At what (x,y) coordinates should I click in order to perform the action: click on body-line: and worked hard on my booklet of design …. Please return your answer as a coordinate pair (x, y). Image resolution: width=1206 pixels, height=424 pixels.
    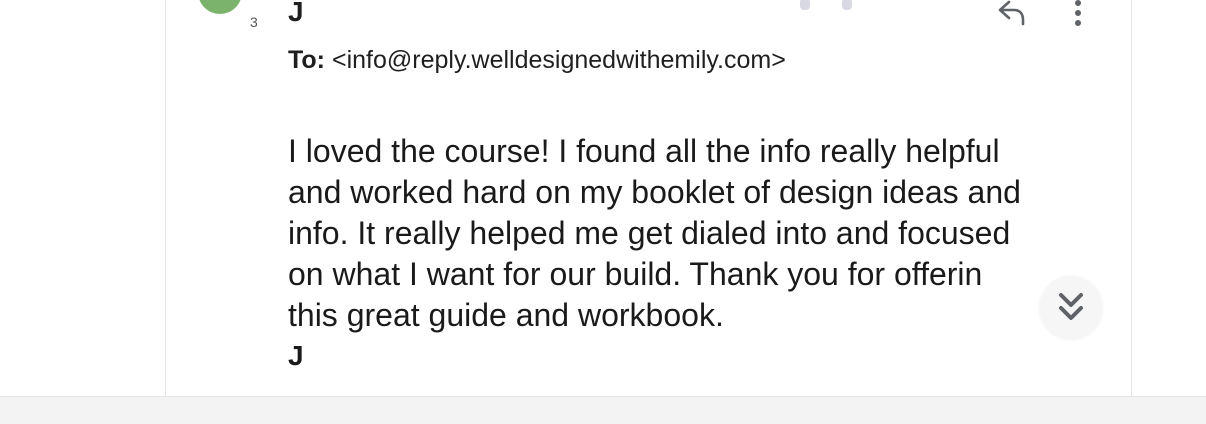
    Looking at the image, I should click on (654, 192).